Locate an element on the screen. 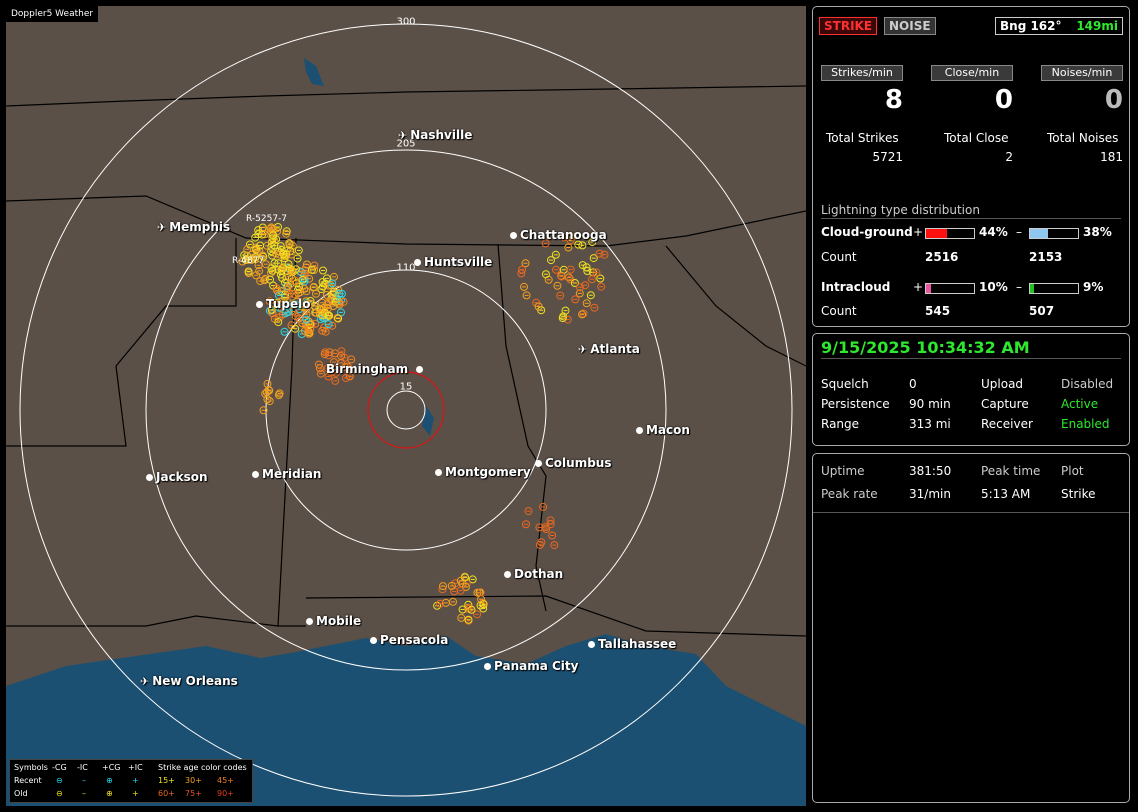  cg-positive-count: 2516 is located at coordinates (942, 257).